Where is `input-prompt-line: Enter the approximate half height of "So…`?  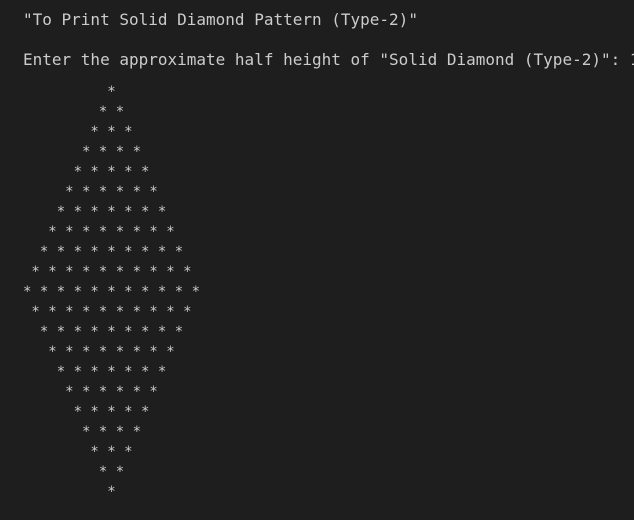
input-prompt-line: Enter the approximate half height of "So… is located at coordinates (328, 59).